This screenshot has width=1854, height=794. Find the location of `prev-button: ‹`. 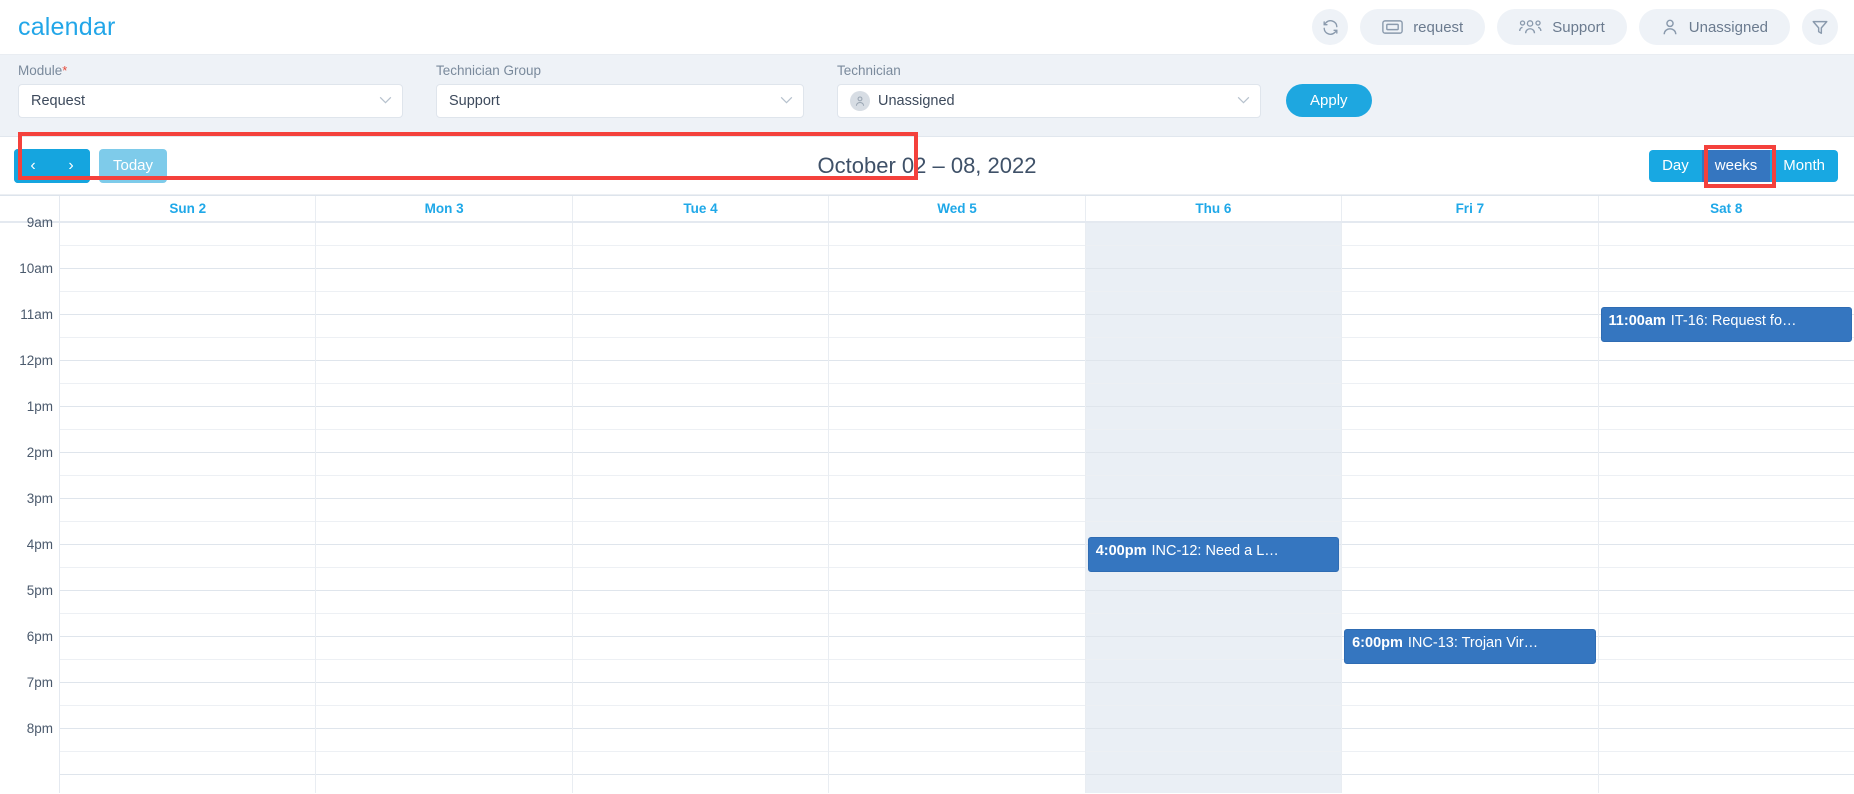

prev-button: ‹ is located at coordinates (33, 165).